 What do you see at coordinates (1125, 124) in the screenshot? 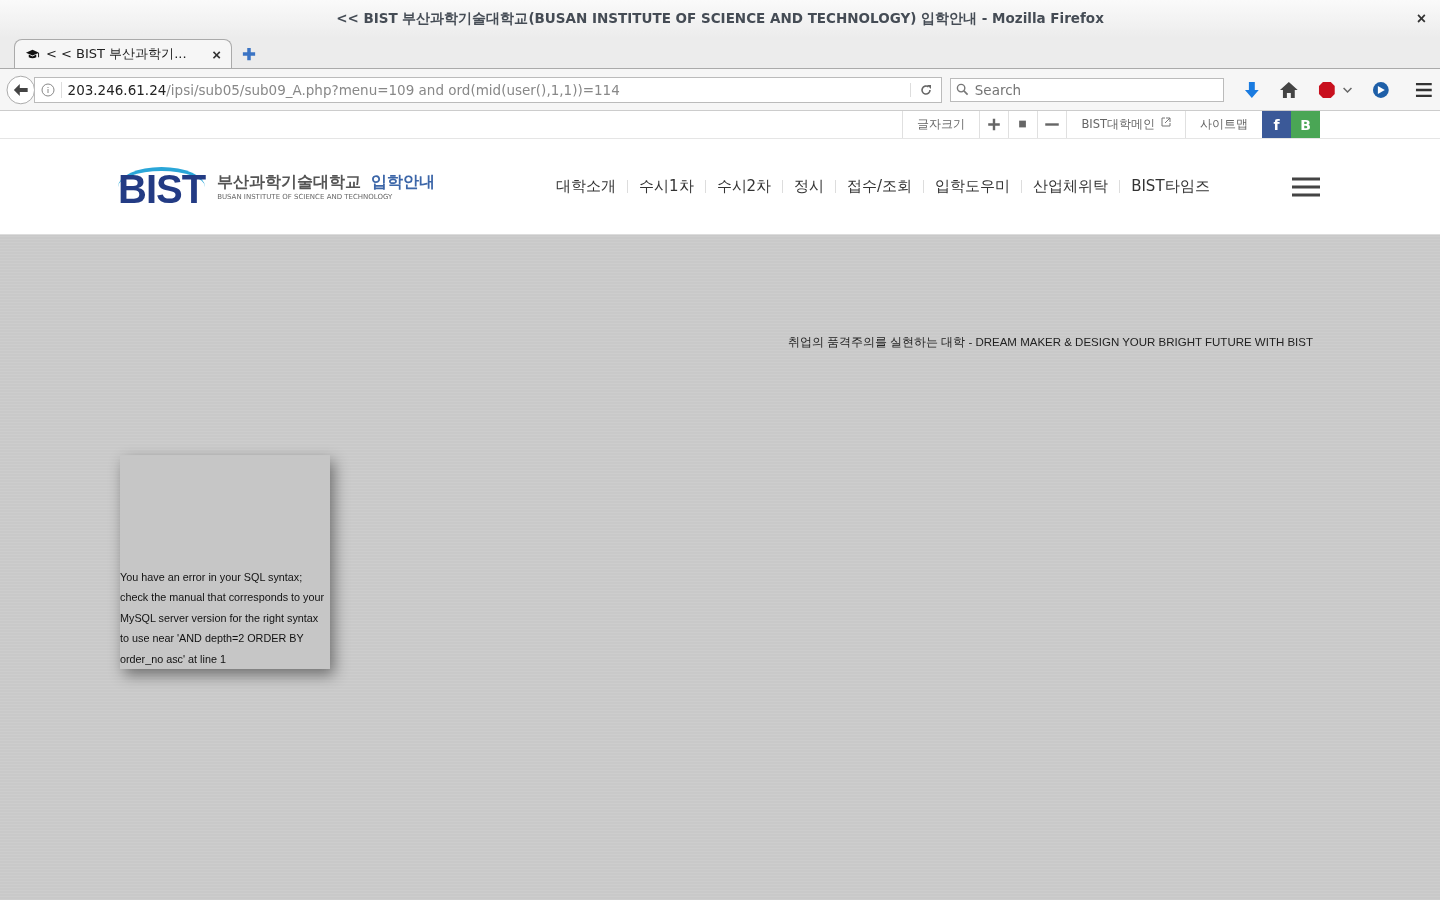
I see `utility-link: BIST대학메인` at bounding box center [1125, 124].